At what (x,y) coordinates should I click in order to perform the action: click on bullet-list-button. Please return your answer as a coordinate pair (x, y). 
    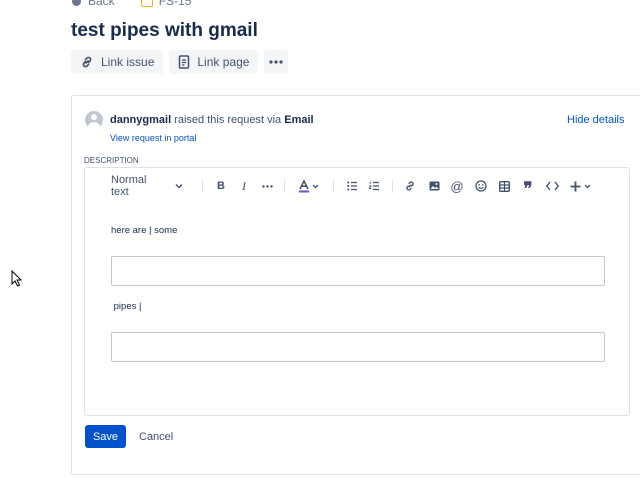
    Looking at the image, I should click on (352, 186).